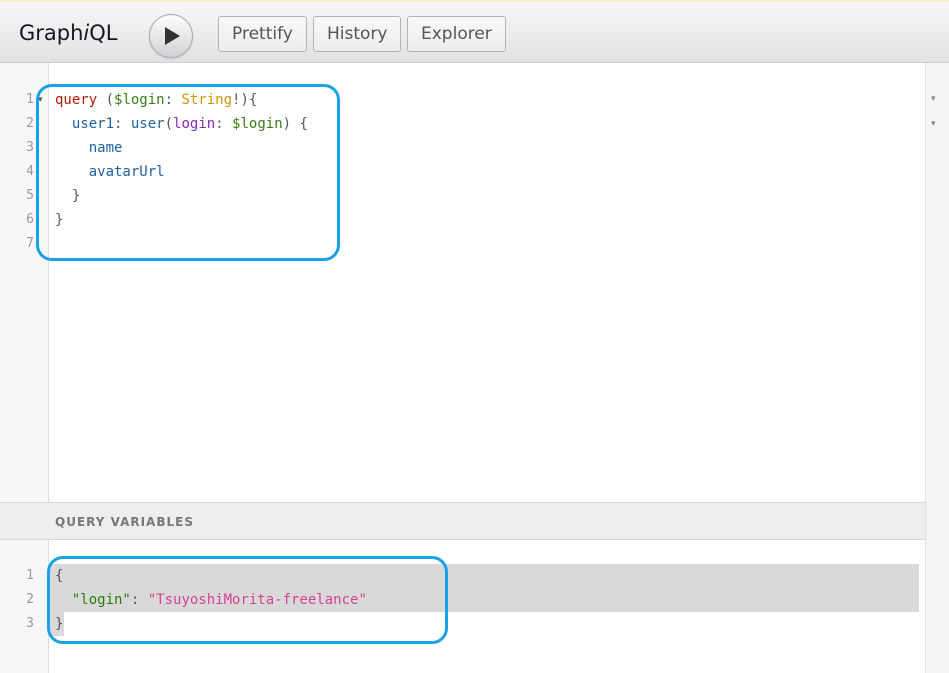  Describe the element at coordinates (462, 521) in the screenshot. I see `query-variables-header: QUERY VARIABLES` at that location.